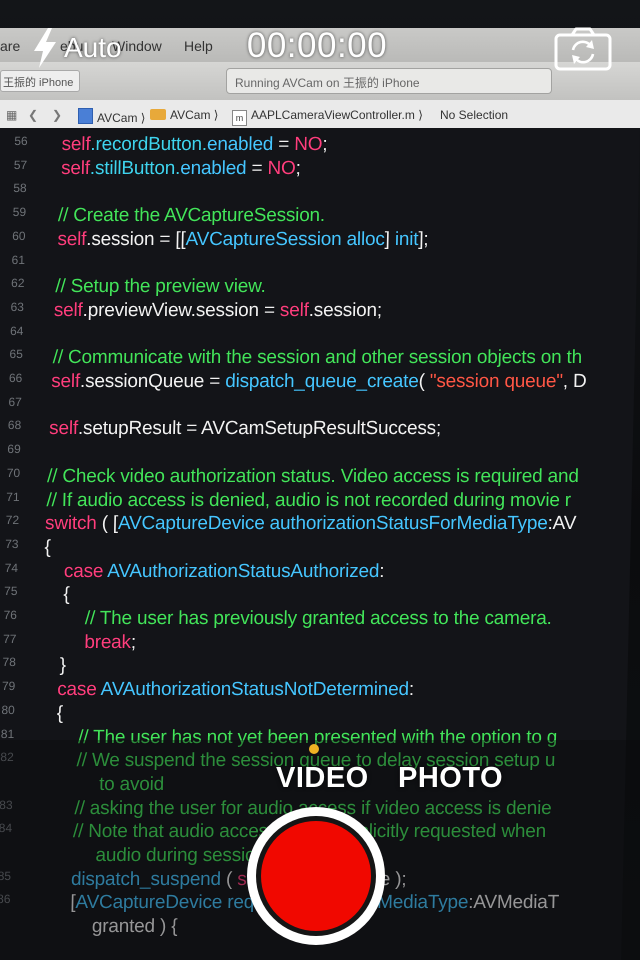 This screenshot has width=640, height=960. What do you see at coordinates (15, 378) in the screenshot?
I see `line-number: 66` at bounding box center [15, 378].